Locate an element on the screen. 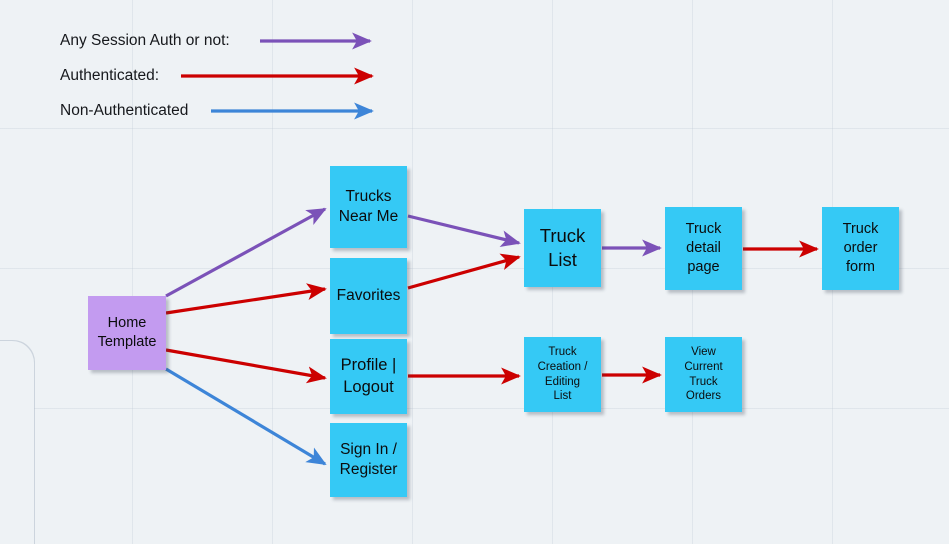 This screenshot has width=949, height=544. node-truck-order-form: Truck order form is located at coordinates (860, 248).